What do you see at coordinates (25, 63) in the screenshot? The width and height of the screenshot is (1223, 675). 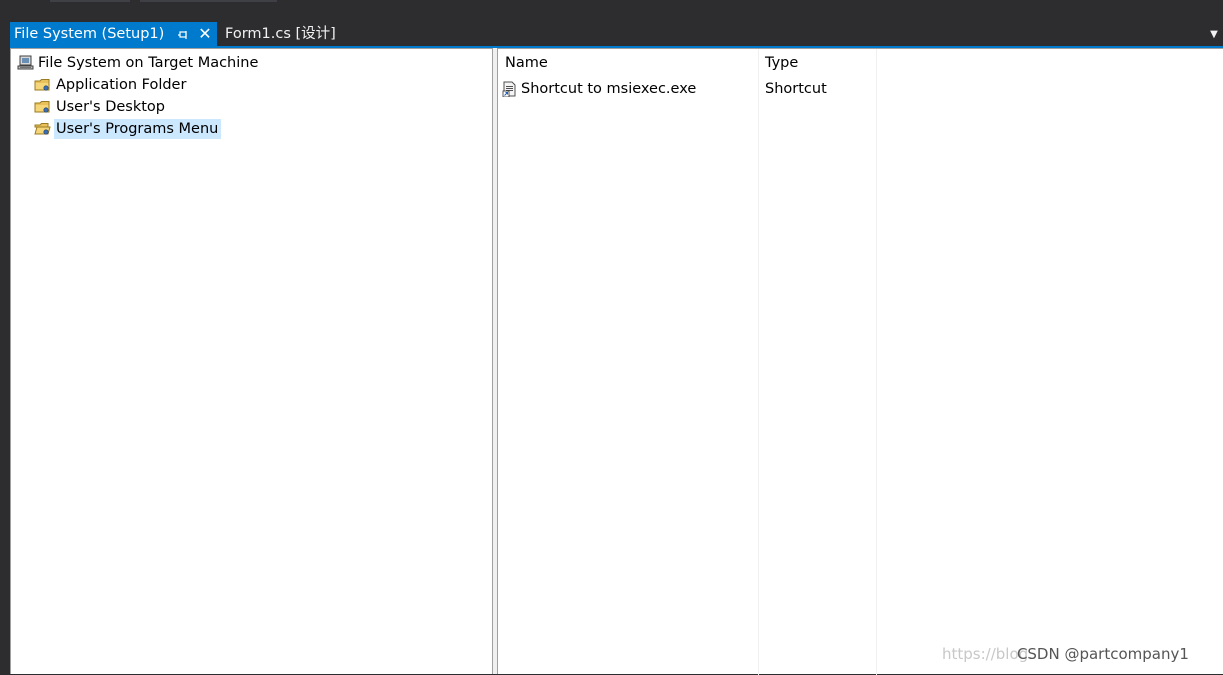 I see `computer-icon` at bounding box center [25, 63].